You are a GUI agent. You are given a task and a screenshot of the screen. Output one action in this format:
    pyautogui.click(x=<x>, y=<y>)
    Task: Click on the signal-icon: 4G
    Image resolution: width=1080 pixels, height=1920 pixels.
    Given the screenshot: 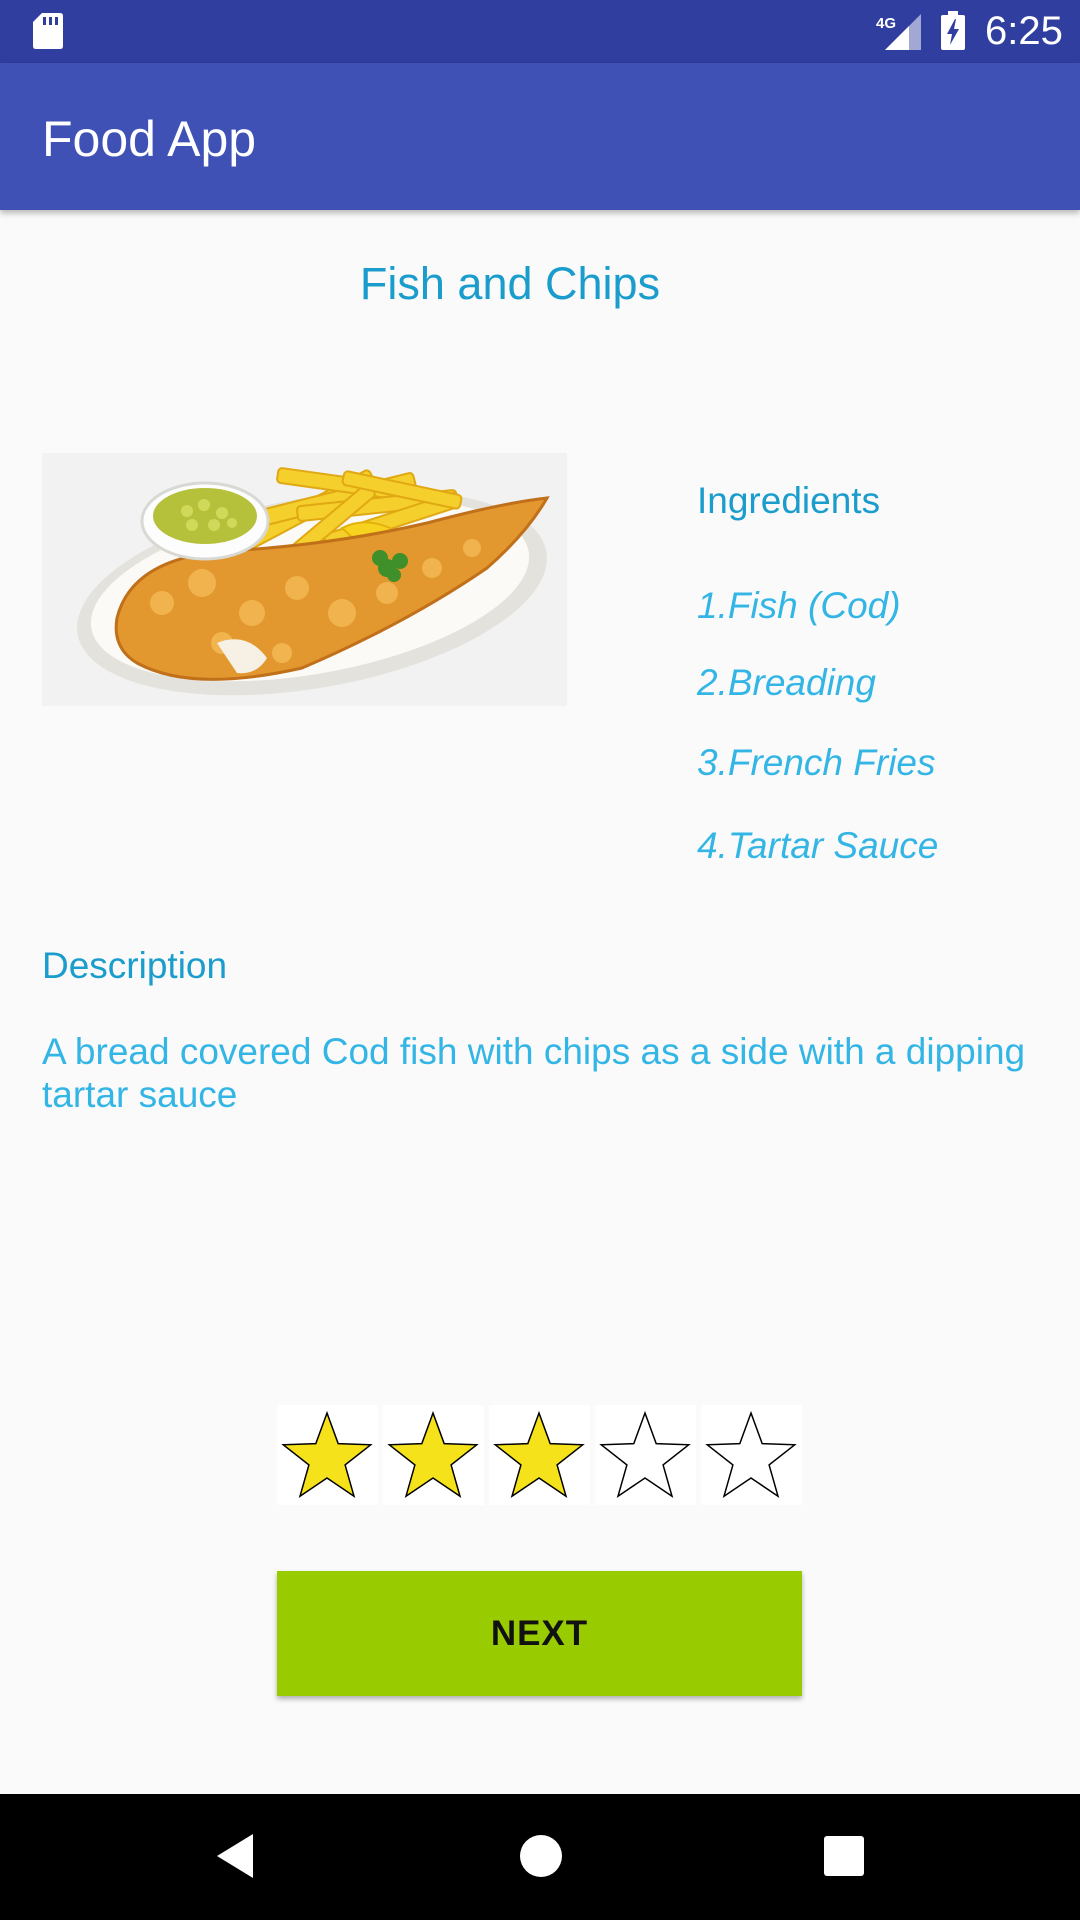 What is the action you would take?
    pyautogui.click(x=899, y=34)
    